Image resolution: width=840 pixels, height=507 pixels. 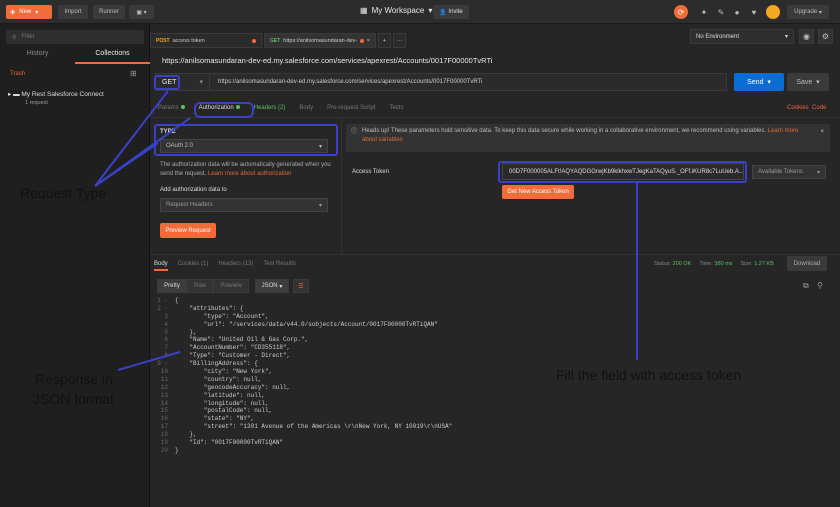 What do you see at coordinates (126, 164) in the screenshot?
I see `arrow-type-select` at bounding box center [126, 164].